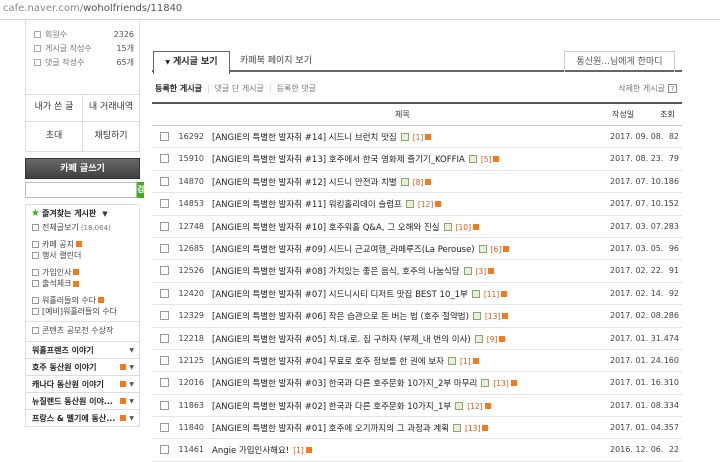  What do you see at coordinates (82, 228) in the screenshot?
I see `menu-all-posts: 전체글보기 (18,064)` at bounding box center [82, 228].